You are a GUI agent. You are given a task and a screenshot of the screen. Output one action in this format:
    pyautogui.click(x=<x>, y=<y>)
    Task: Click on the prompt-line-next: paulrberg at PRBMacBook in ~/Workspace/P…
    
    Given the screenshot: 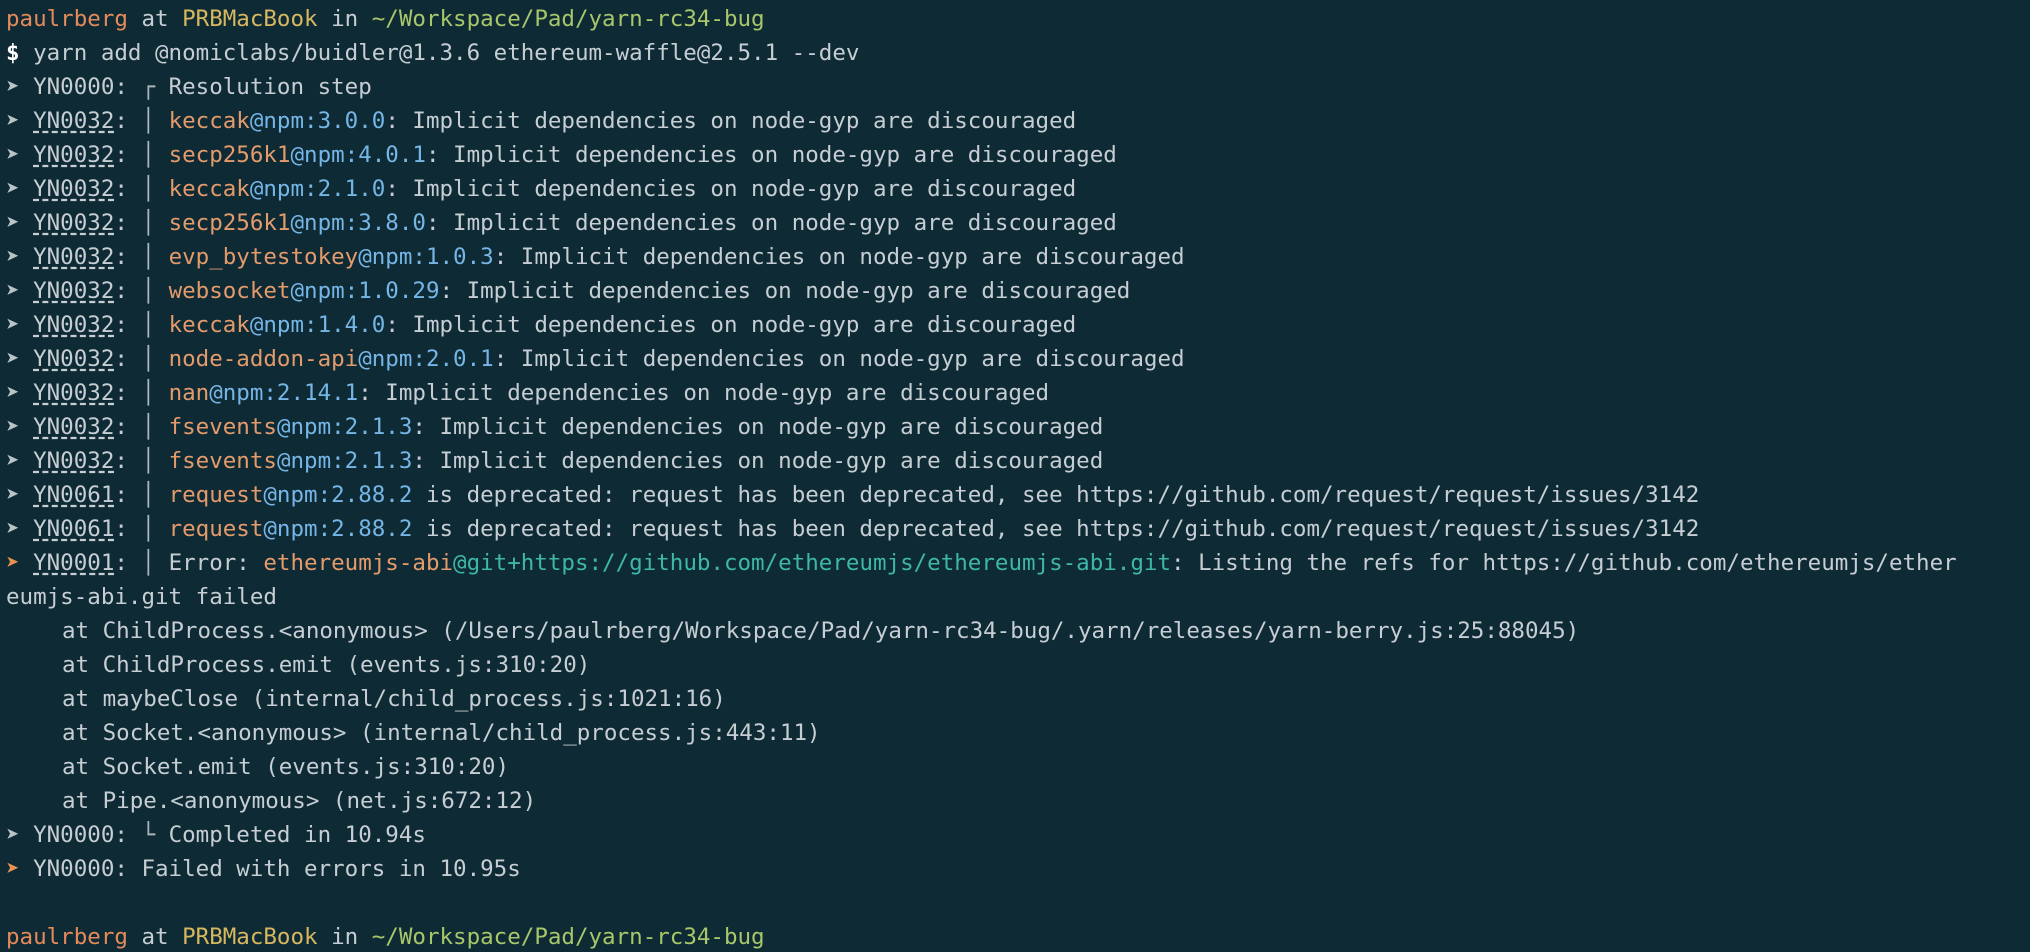 What is the action you would take?
    pyautogui.click(x=385, y=936)
    